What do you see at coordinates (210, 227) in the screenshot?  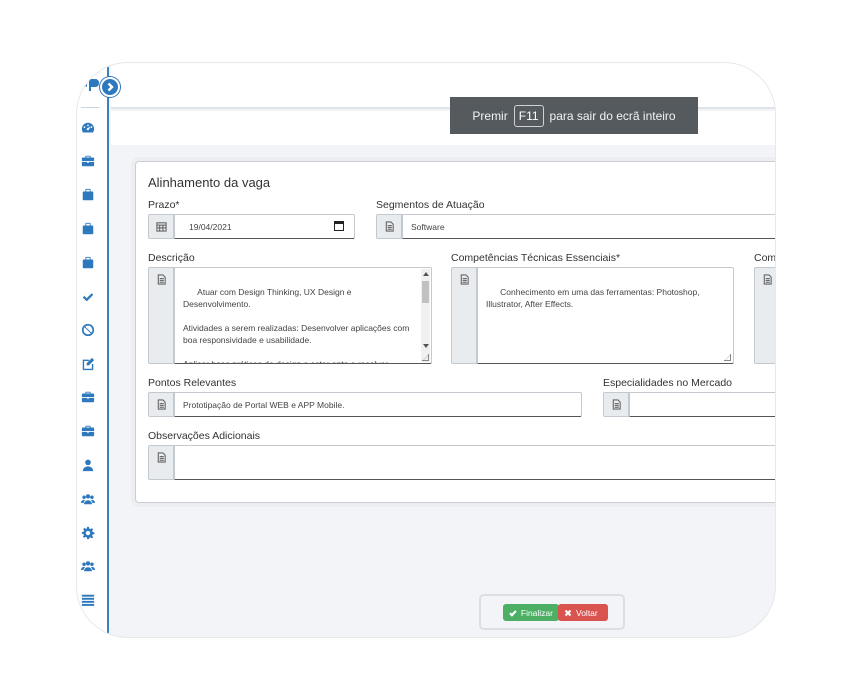 I see `deadline-value: 19/04/2021` at bounding box center [210, 227].